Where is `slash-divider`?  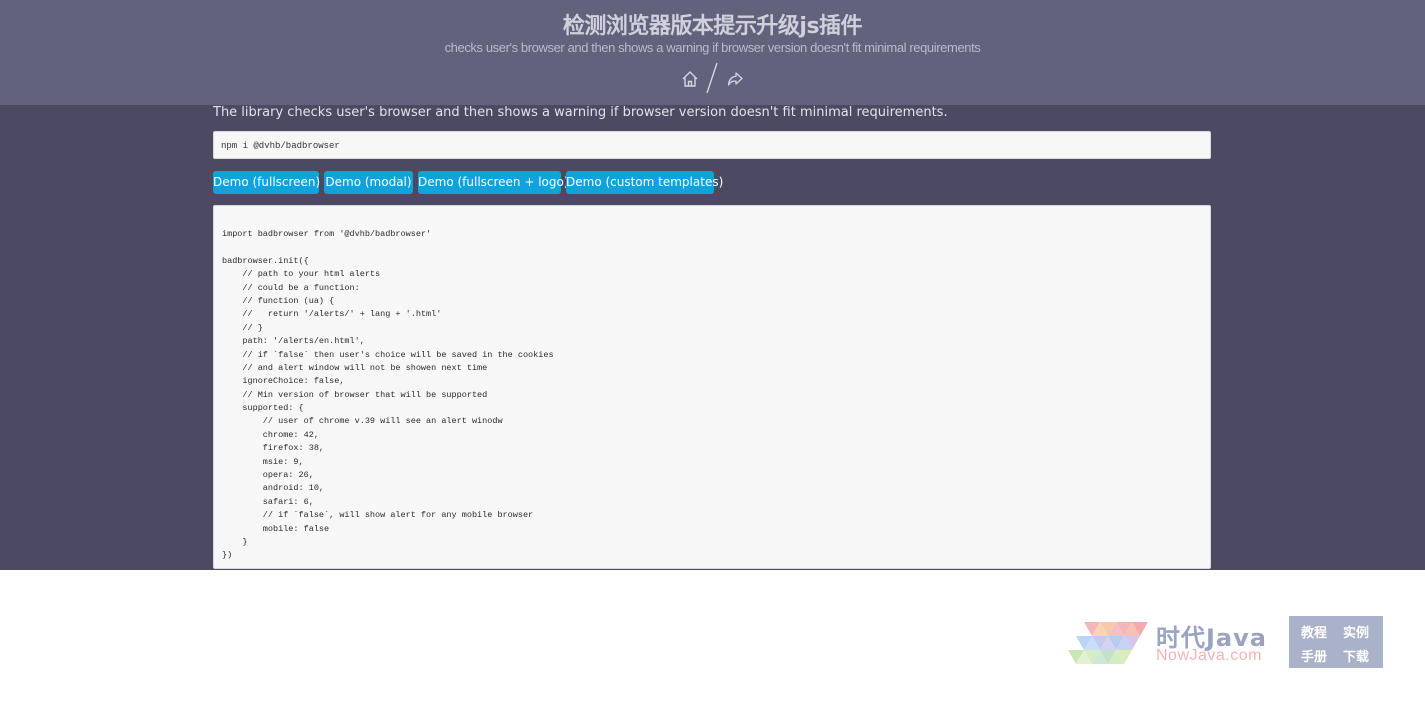
slash-divider is located at coordinates (712, 78).